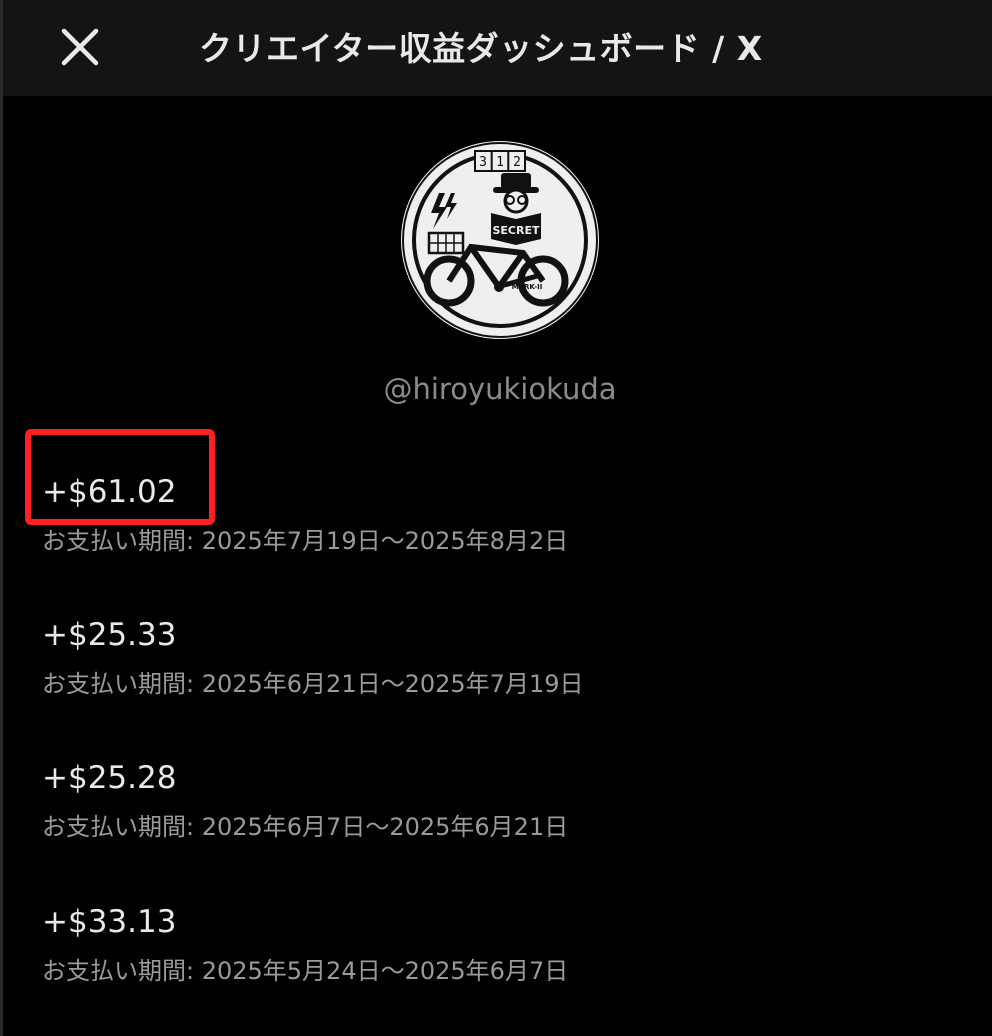  Describe the element at coordinates (313, 684) in the screenshot. I see `payout-period: お支払い期間: 2025年6月21日〜2025年7月19日` at that location.